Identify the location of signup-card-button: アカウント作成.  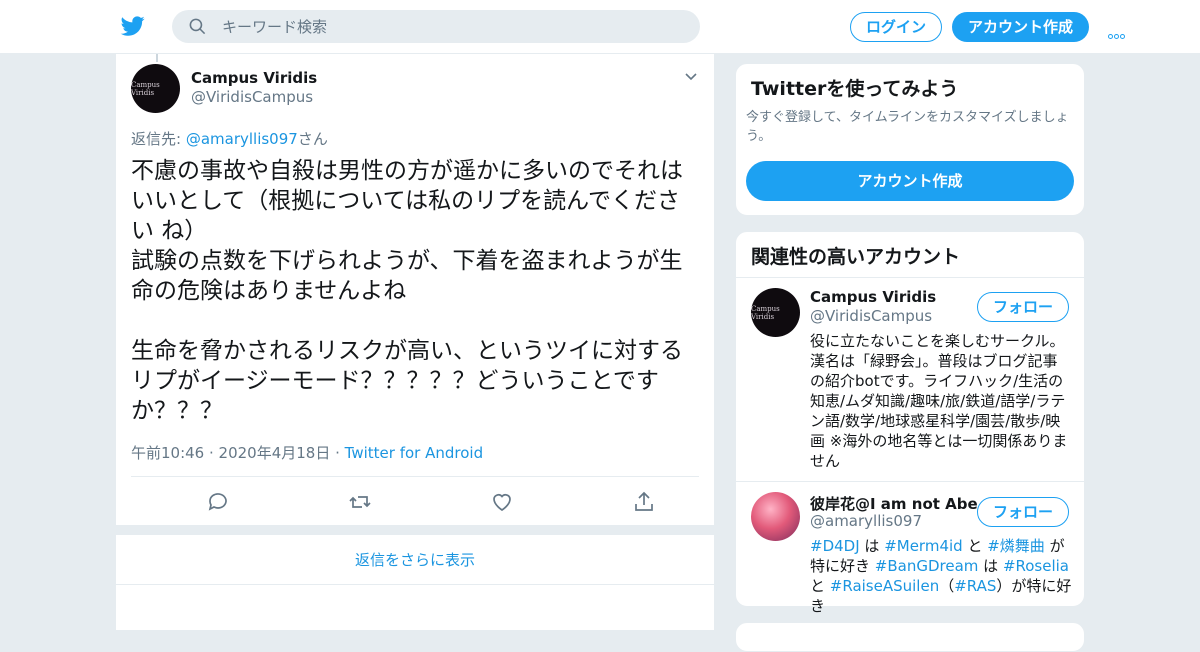
(910, 181).